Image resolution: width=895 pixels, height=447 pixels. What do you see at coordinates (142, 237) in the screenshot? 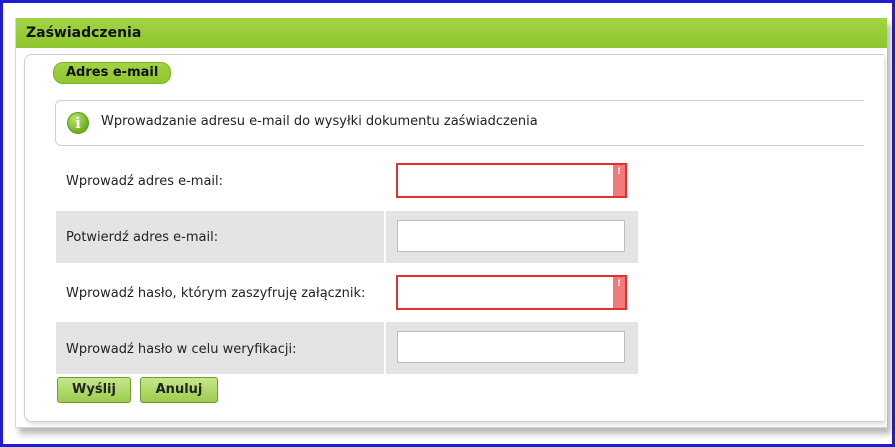
I see `confirm-email-label: Potwierdź adres e-mail:` at bounding box center [142, 237].